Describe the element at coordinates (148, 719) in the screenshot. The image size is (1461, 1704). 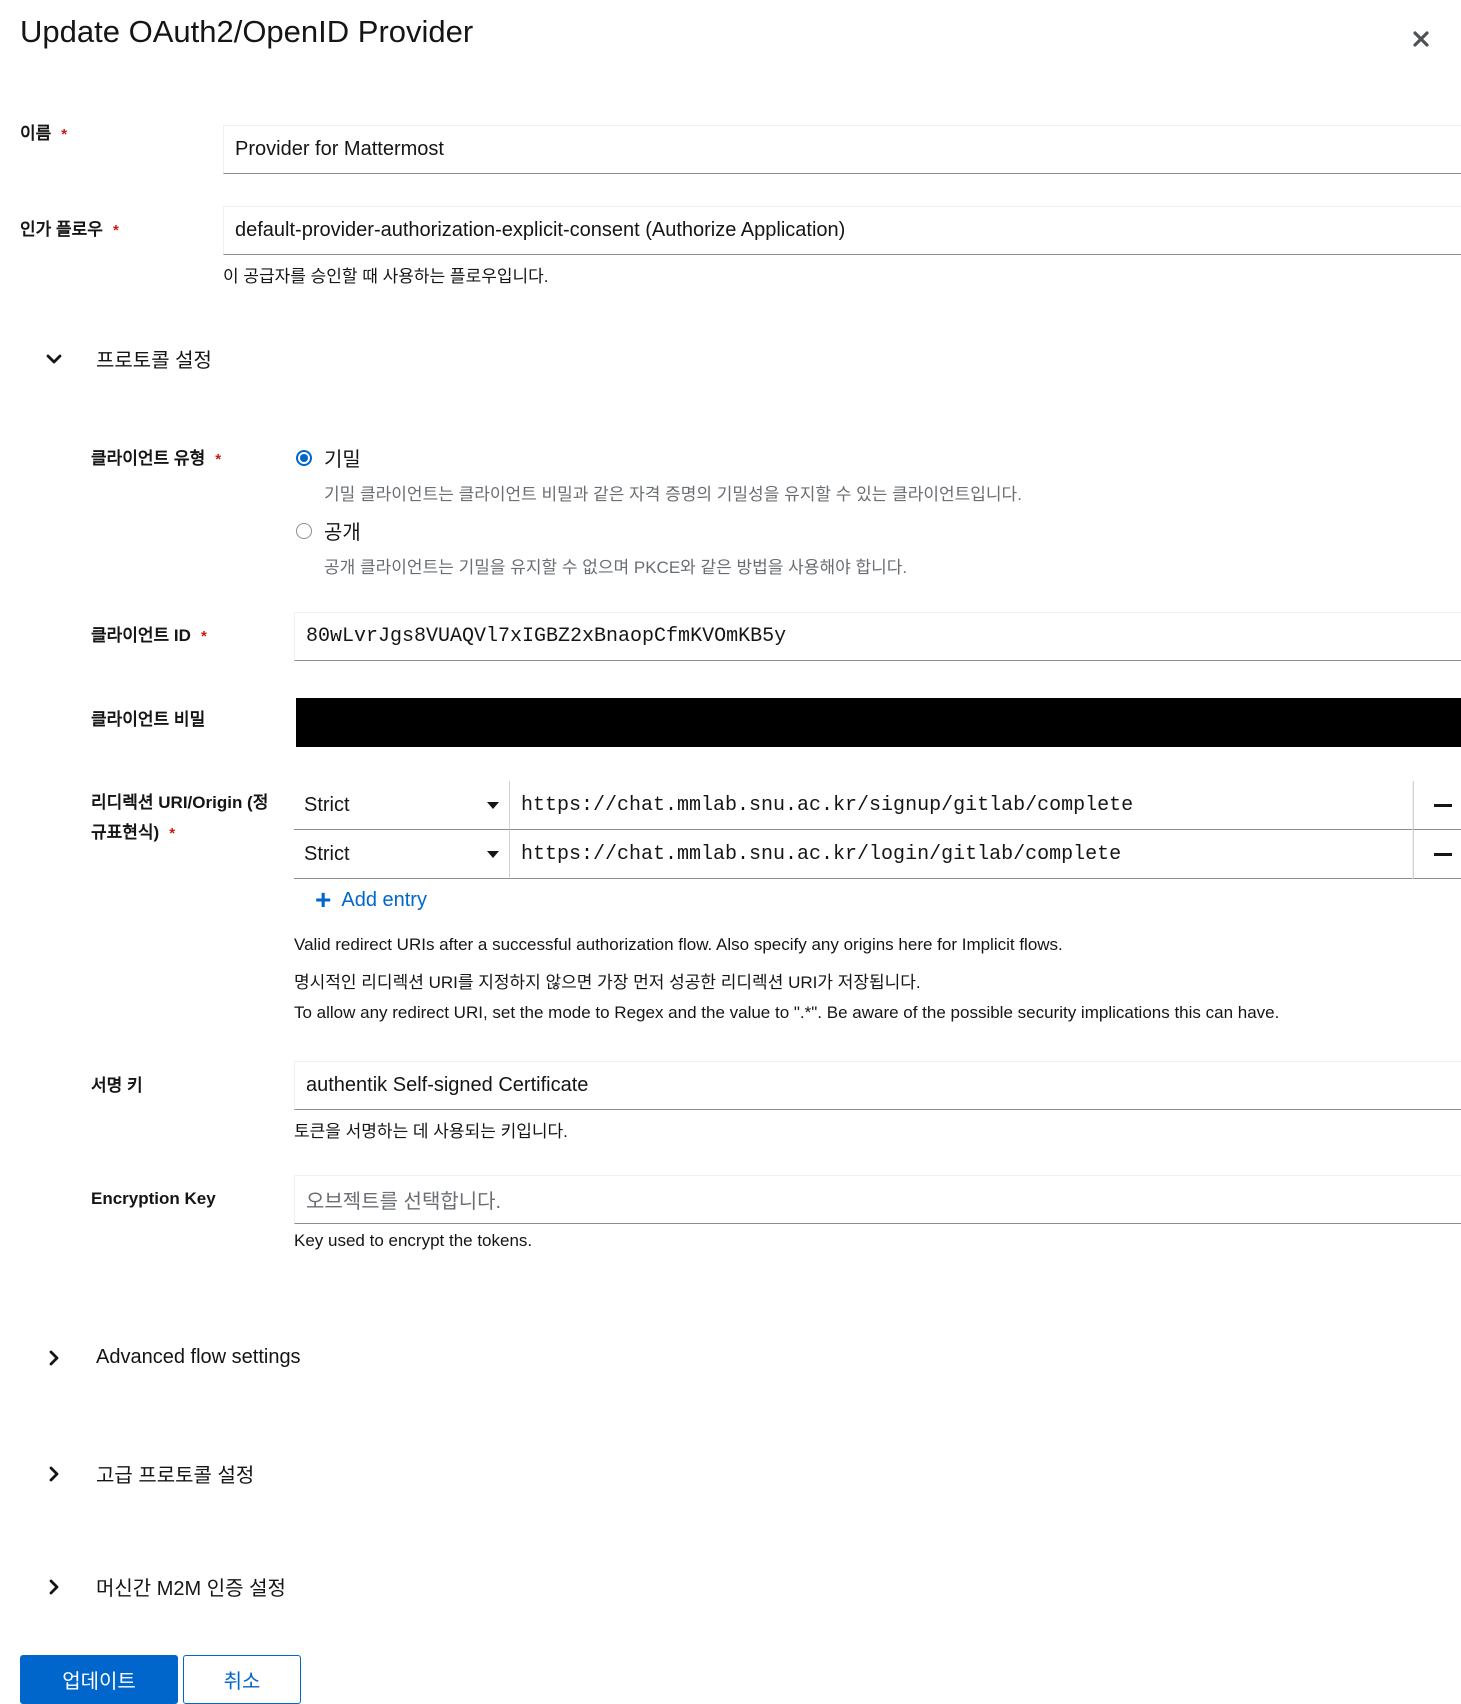
I see `client-secret-label: 클라이언트 비밀` at that location.